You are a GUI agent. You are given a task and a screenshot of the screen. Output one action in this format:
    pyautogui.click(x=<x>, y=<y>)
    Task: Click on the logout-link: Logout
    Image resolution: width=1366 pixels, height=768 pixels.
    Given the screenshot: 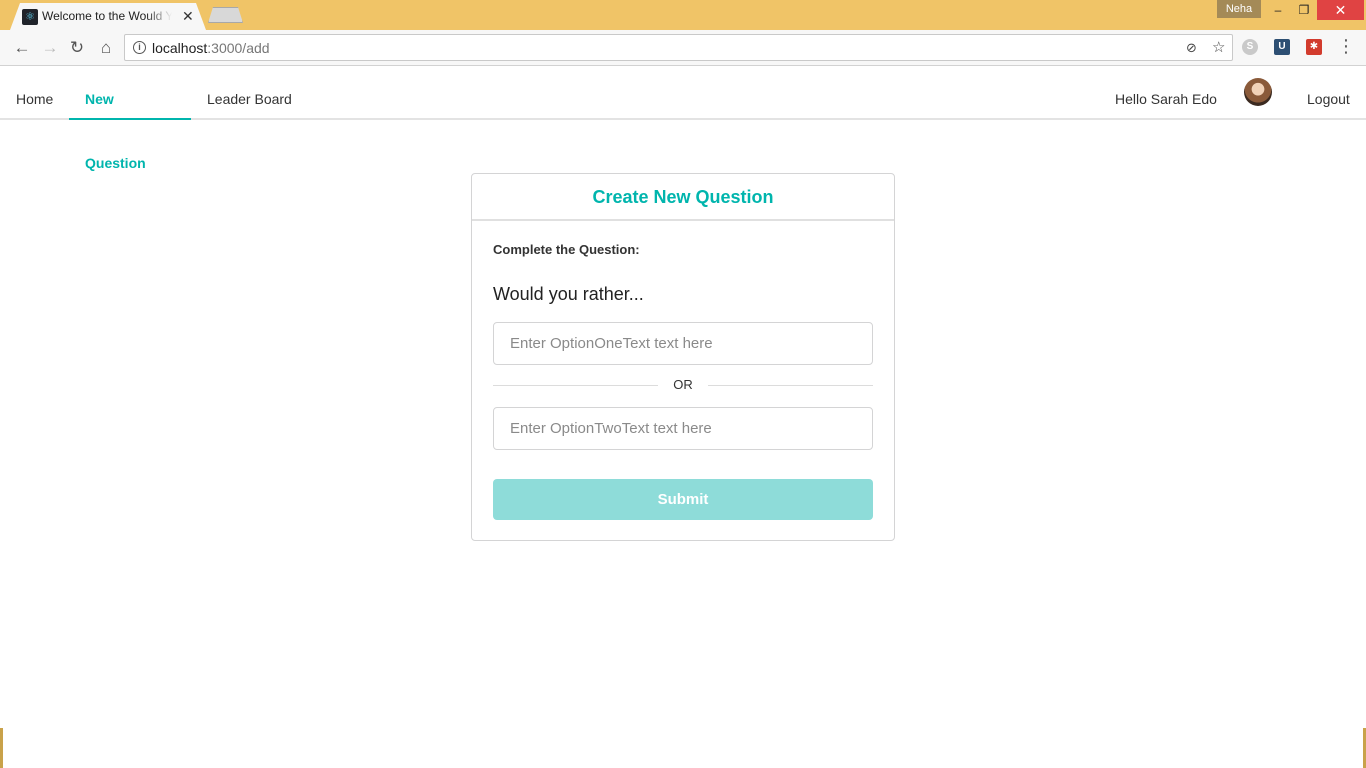 What is the action you would take?
    pyautogui.click(x=1328, y=99)
    